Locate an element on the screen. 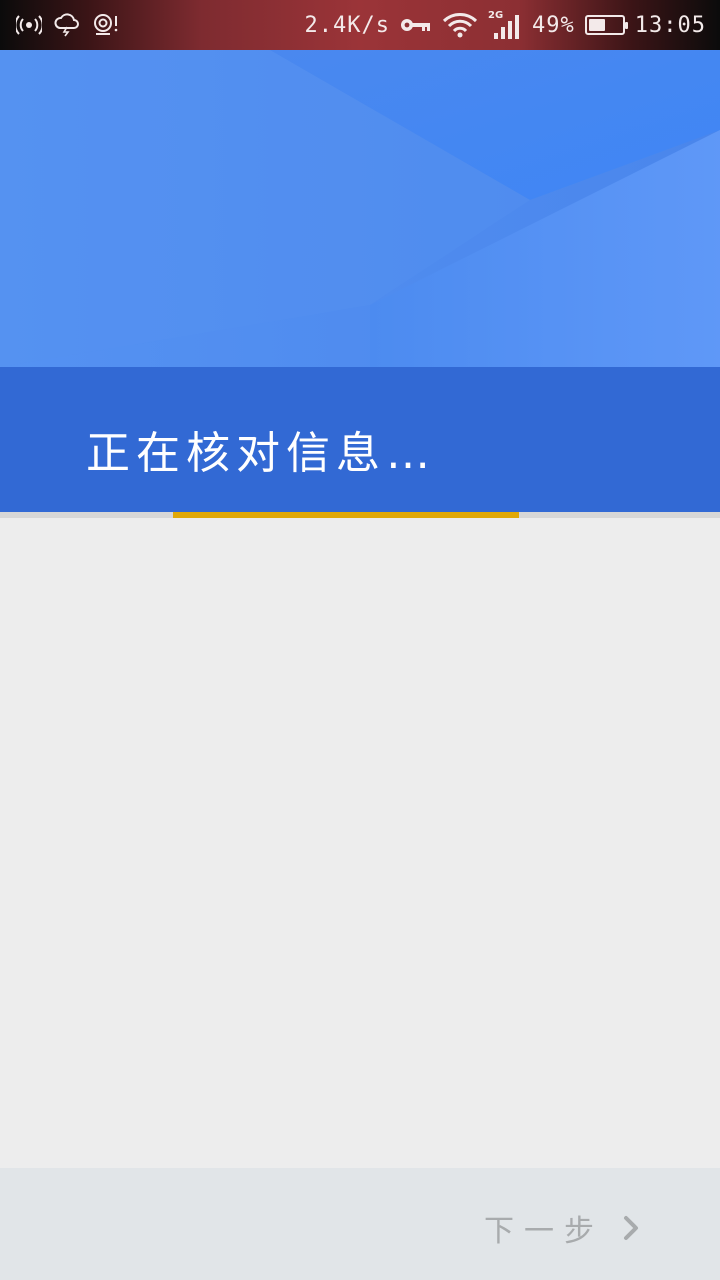 The image size is (720, 1280). wifi-icon is located at coordinates (460, 25).